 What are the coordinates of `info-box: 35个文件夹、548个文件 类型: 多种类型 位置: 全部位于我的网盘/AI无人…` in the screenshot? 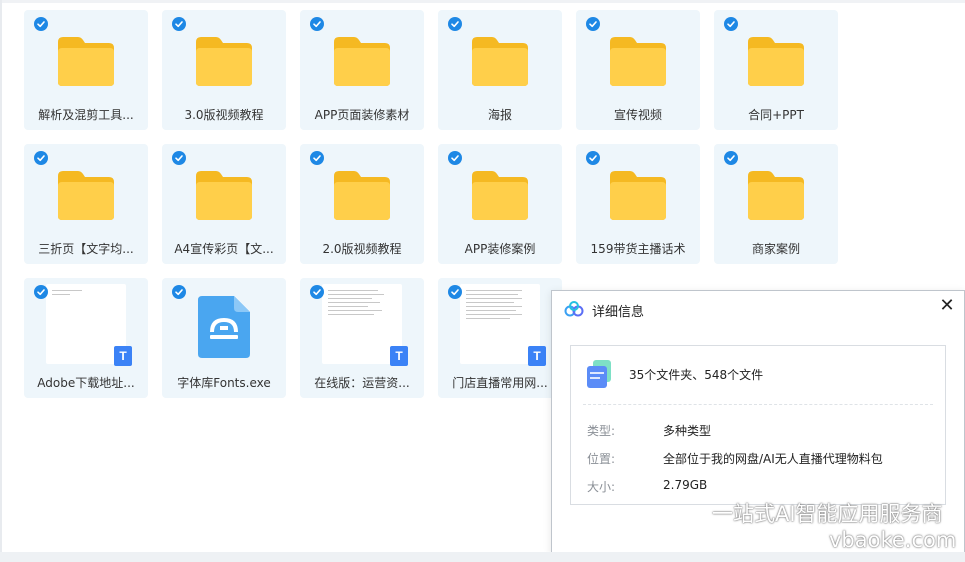 It's located at (758, 425).